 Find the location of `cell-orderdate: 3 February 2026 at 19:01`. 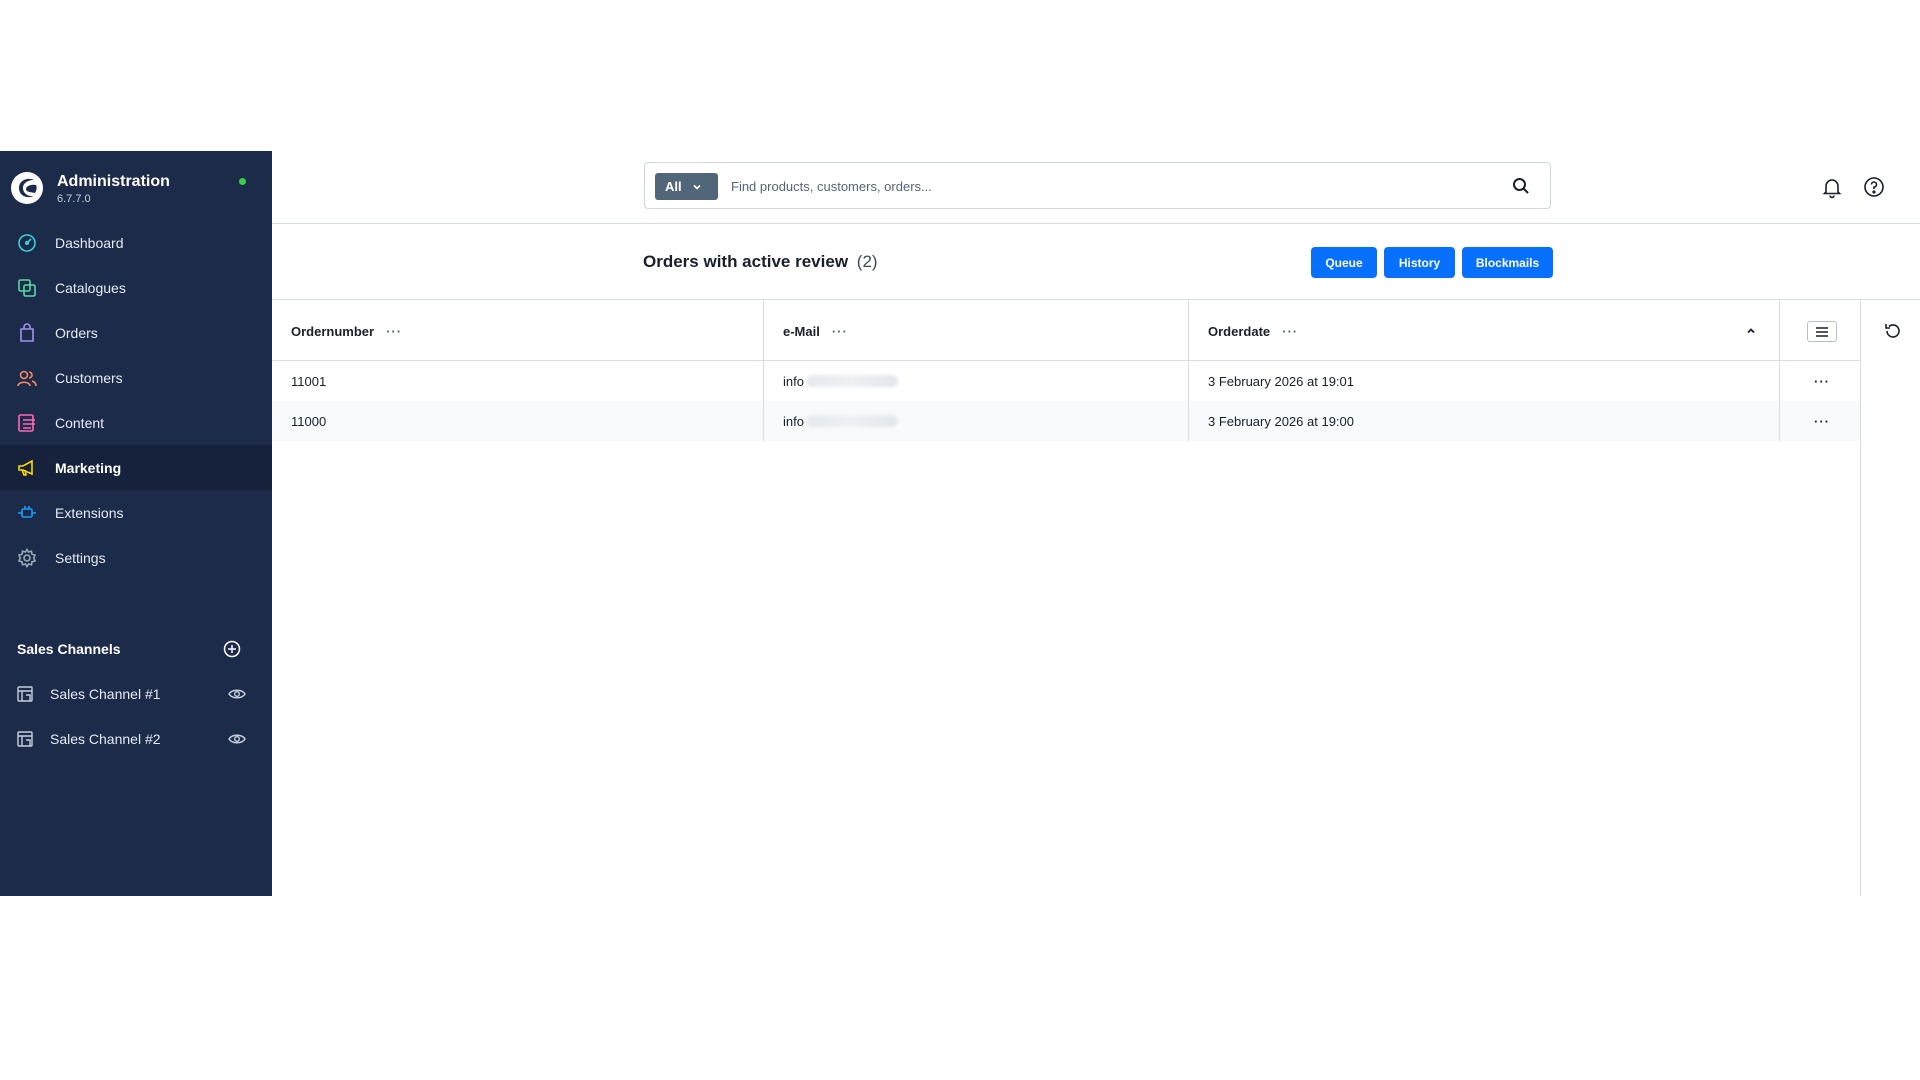

cell-orderdate: 3 February 2026 at 19:01 is located at coordinates (1281, 381).